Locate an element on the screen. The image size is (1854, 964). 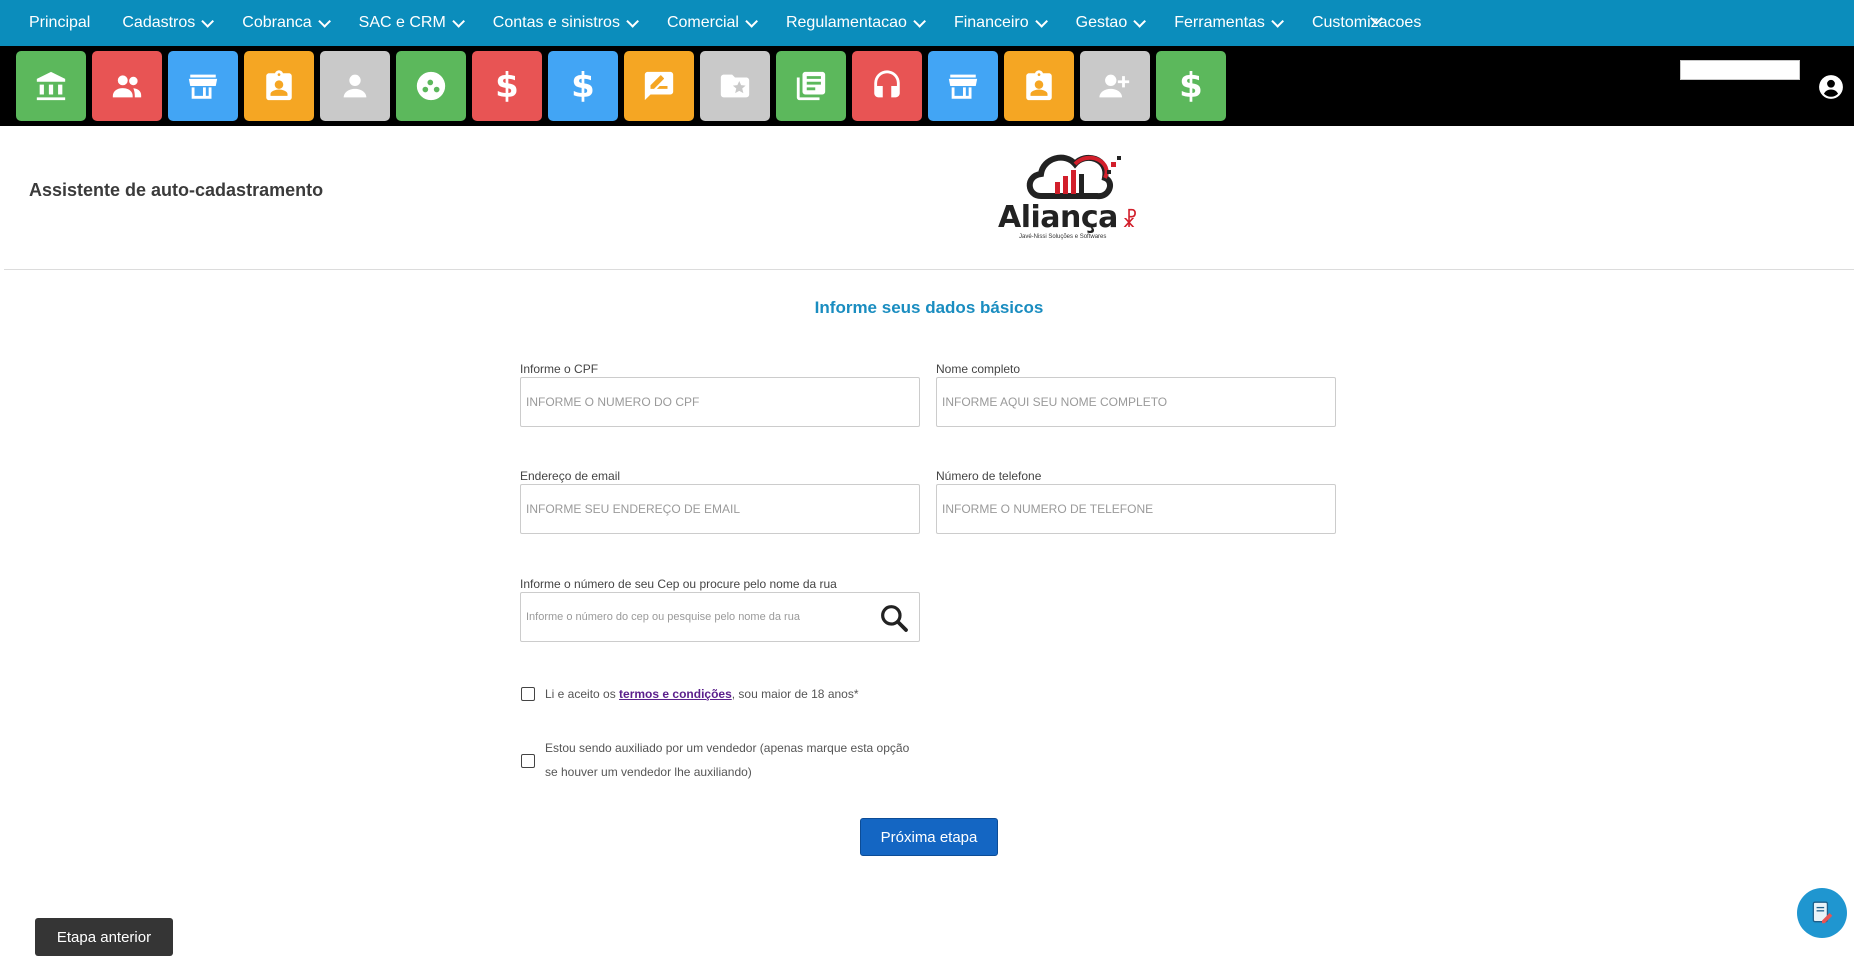
previous-step-button: Etapa anterior is located at coordinates (104, 937).